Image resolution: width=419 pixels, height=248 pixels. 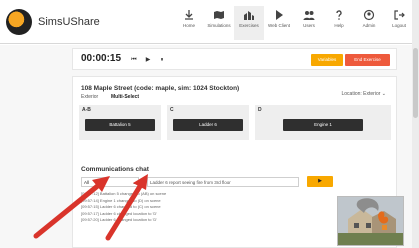 I want to click on nav-exercises: Exercises, so click(x=249, y=23).